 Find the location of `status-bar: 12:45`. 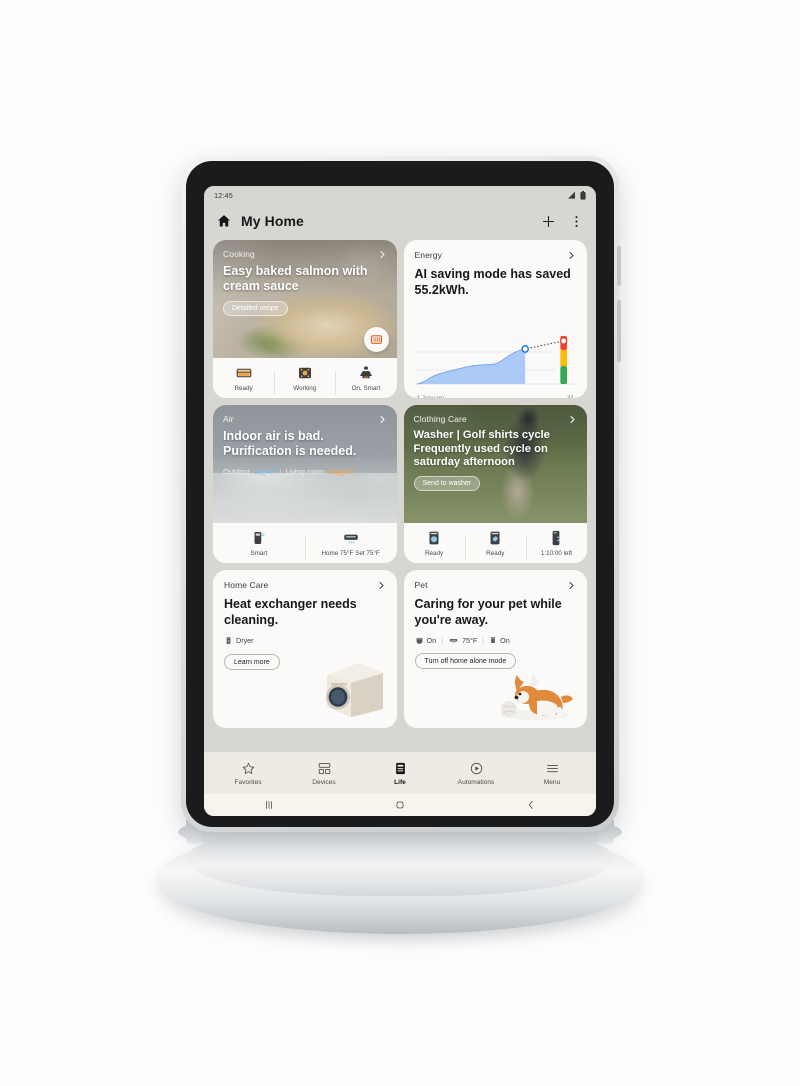

status-bar: 12:45 is located at coordinates (400, 195).